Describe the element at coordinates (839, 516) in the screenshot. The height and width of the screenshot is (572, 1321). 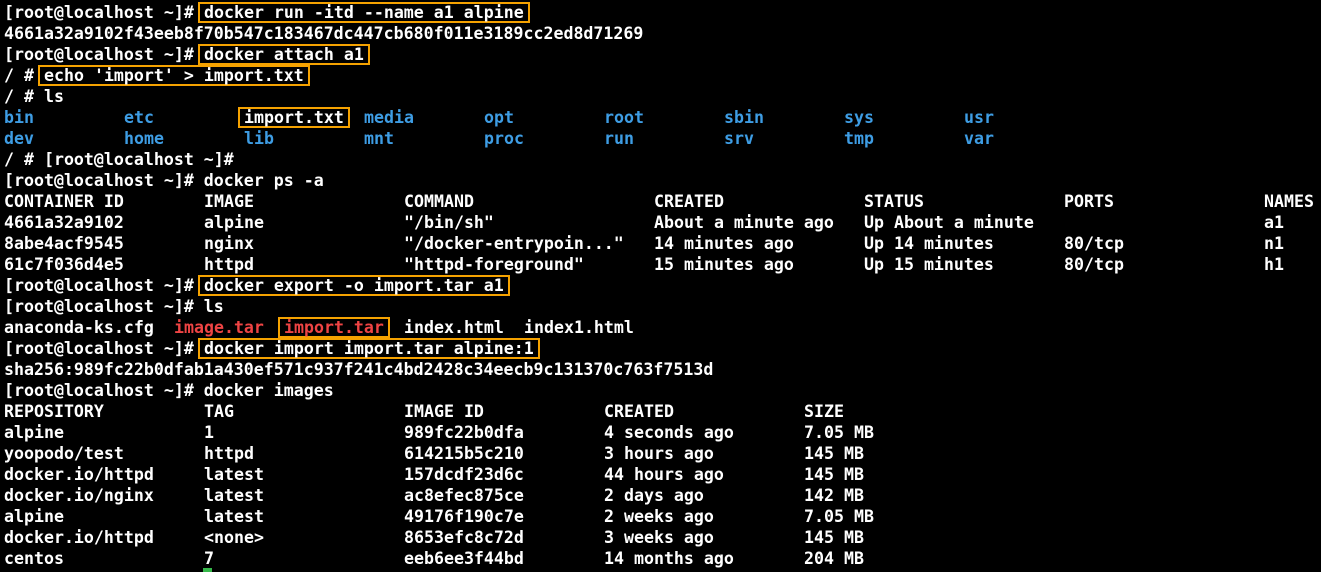
I see `line-images-row-alpine-latest-text-4: 7.05 MB` at that location.